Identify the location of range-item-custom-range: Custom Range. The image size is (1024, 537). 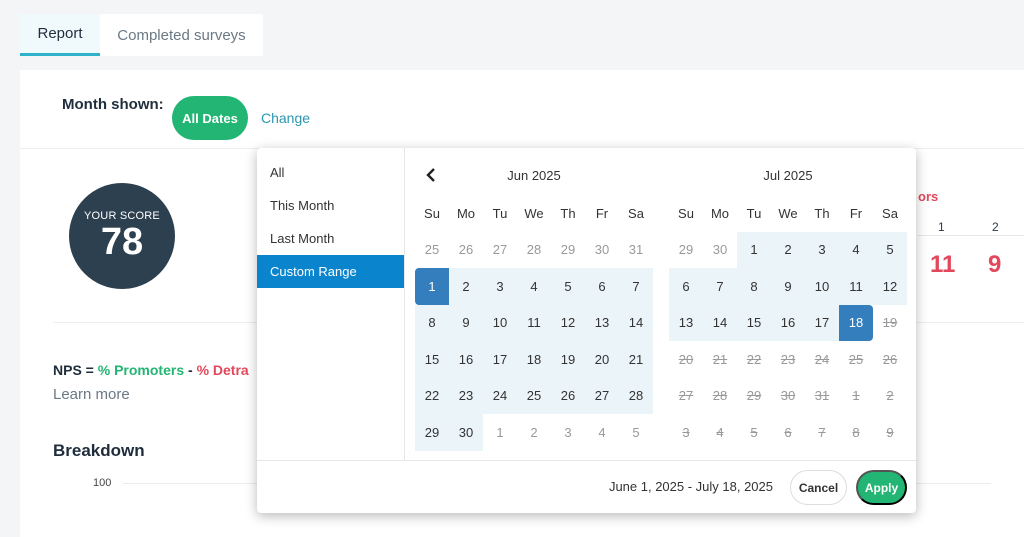
(330, 271).